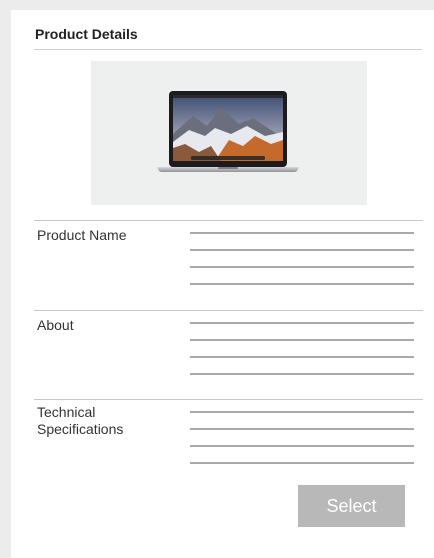  I want to click on section-label-product-name: Product Name, so click(82, 235).